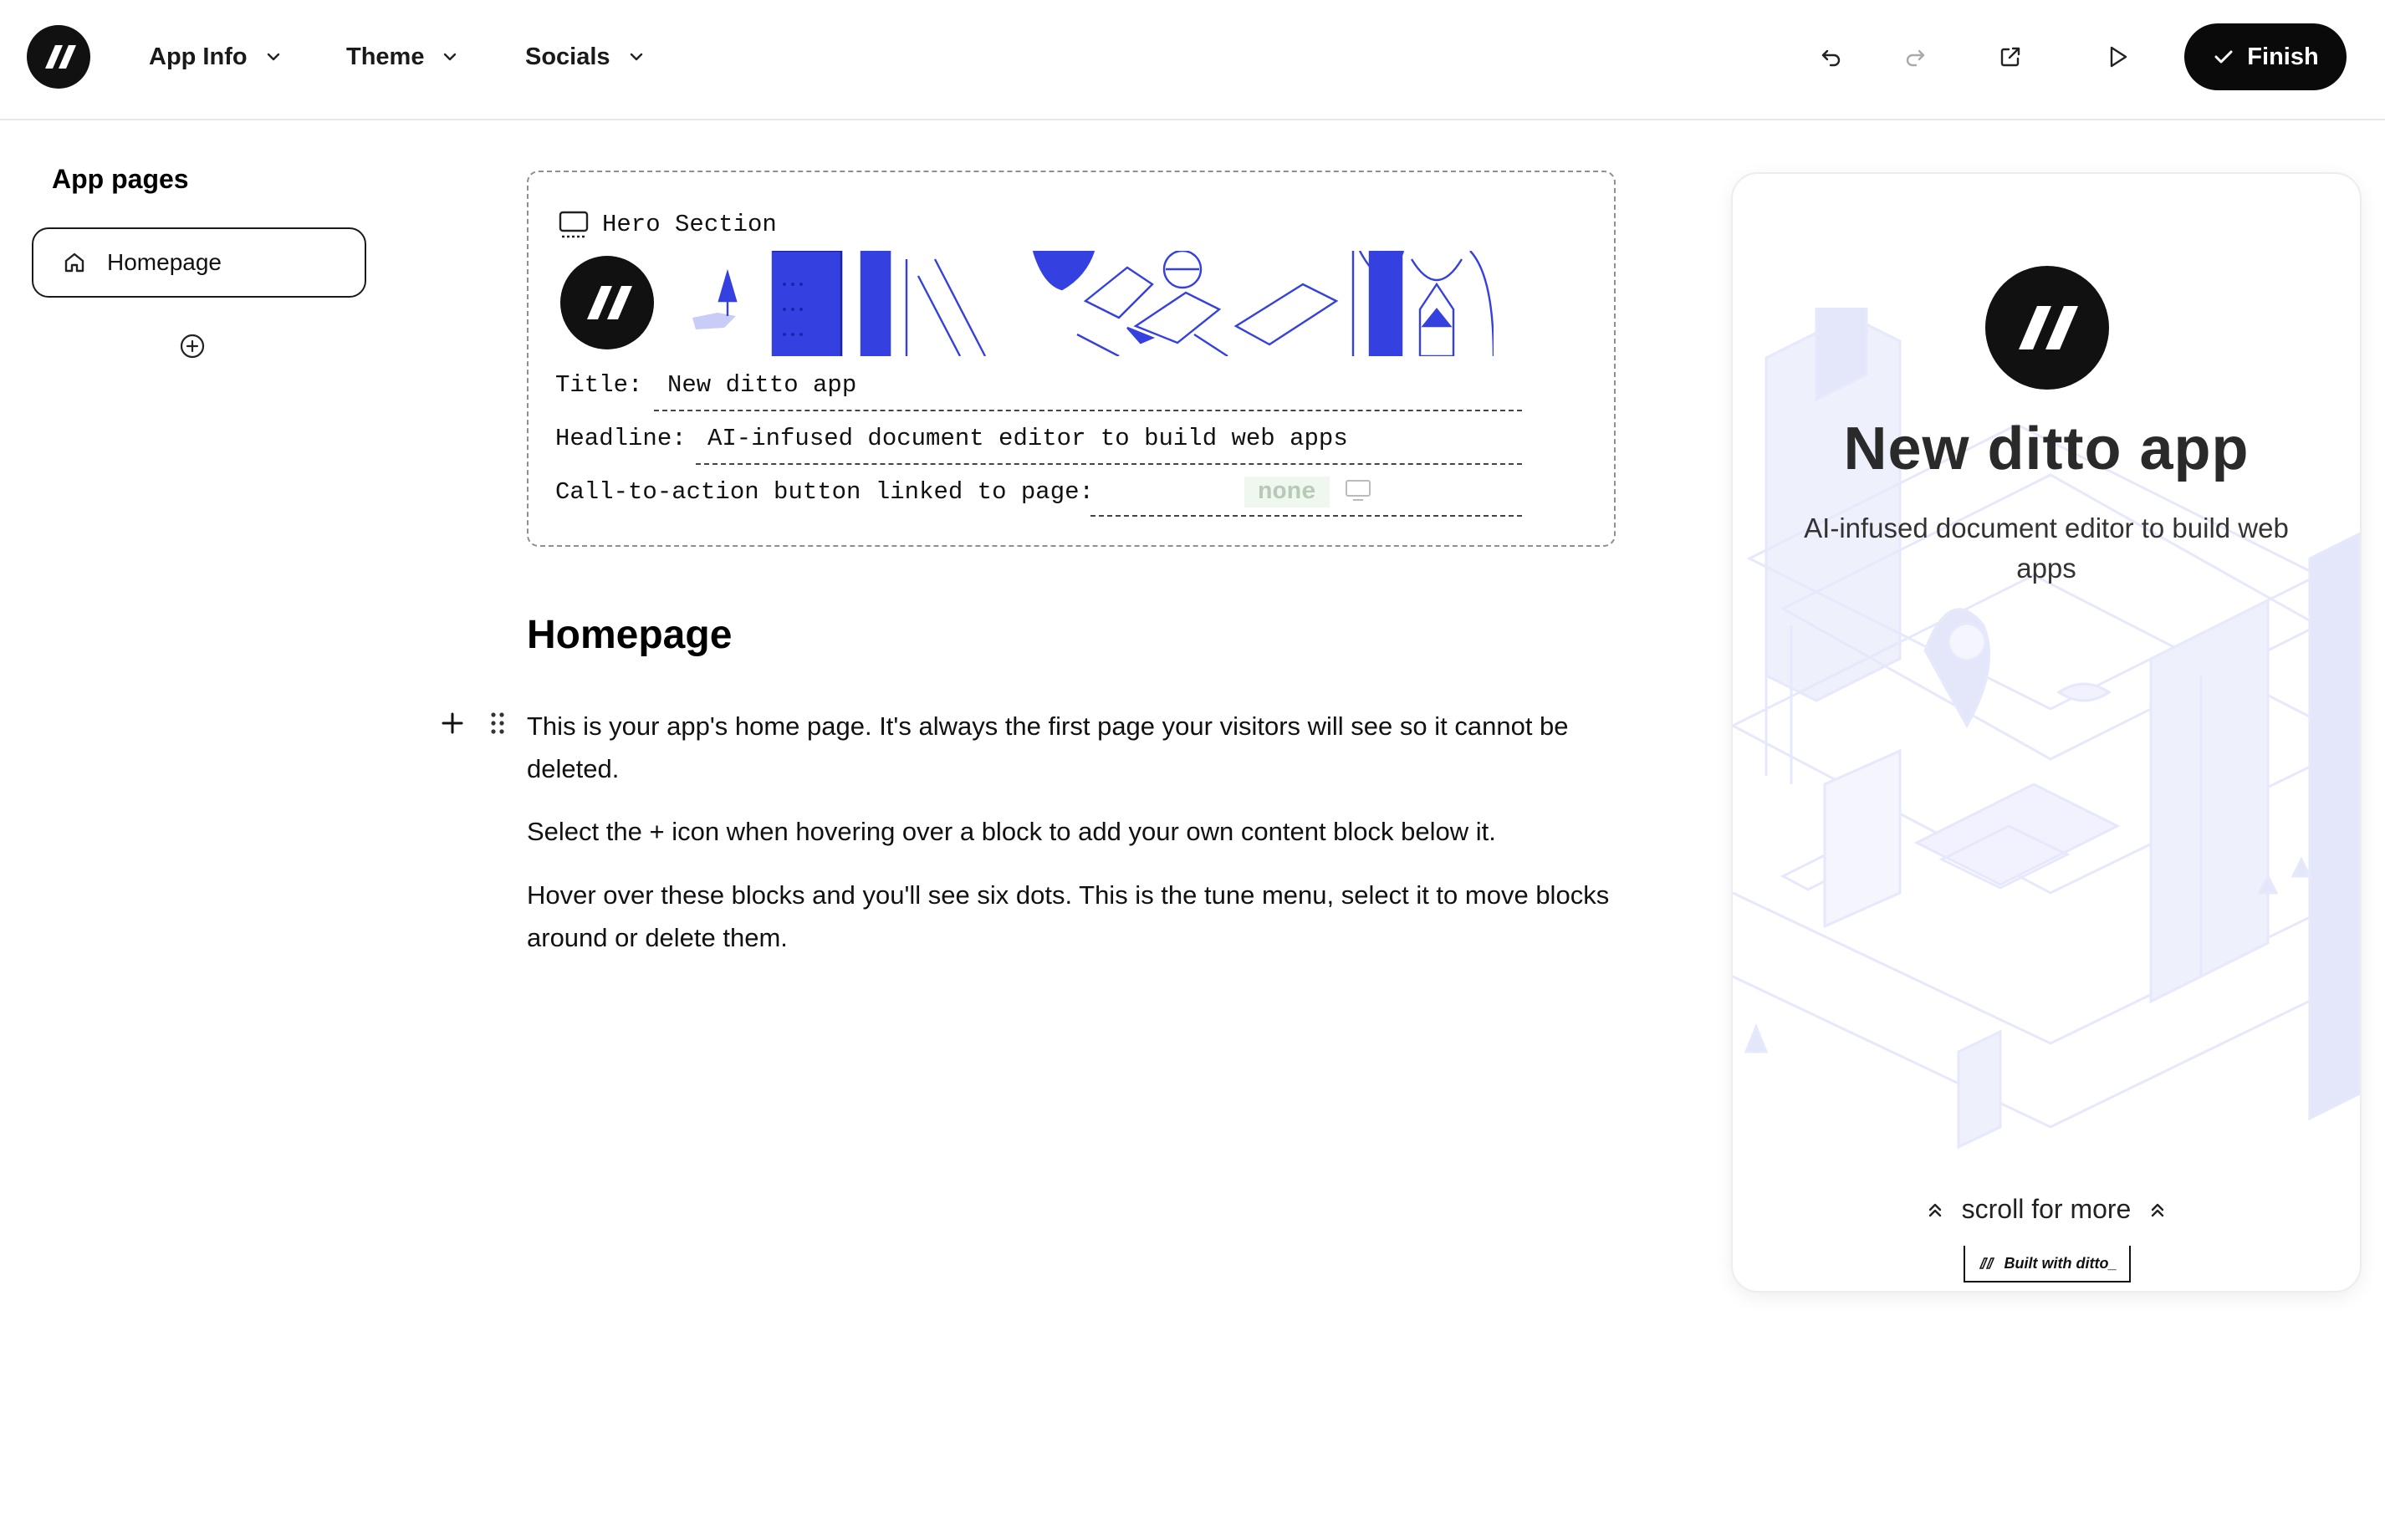 The width and height of the screenshot is (2385, 1540). Describe the element at coordinates (2224, 57) in the screenshot. I see `check-icon` at that location.